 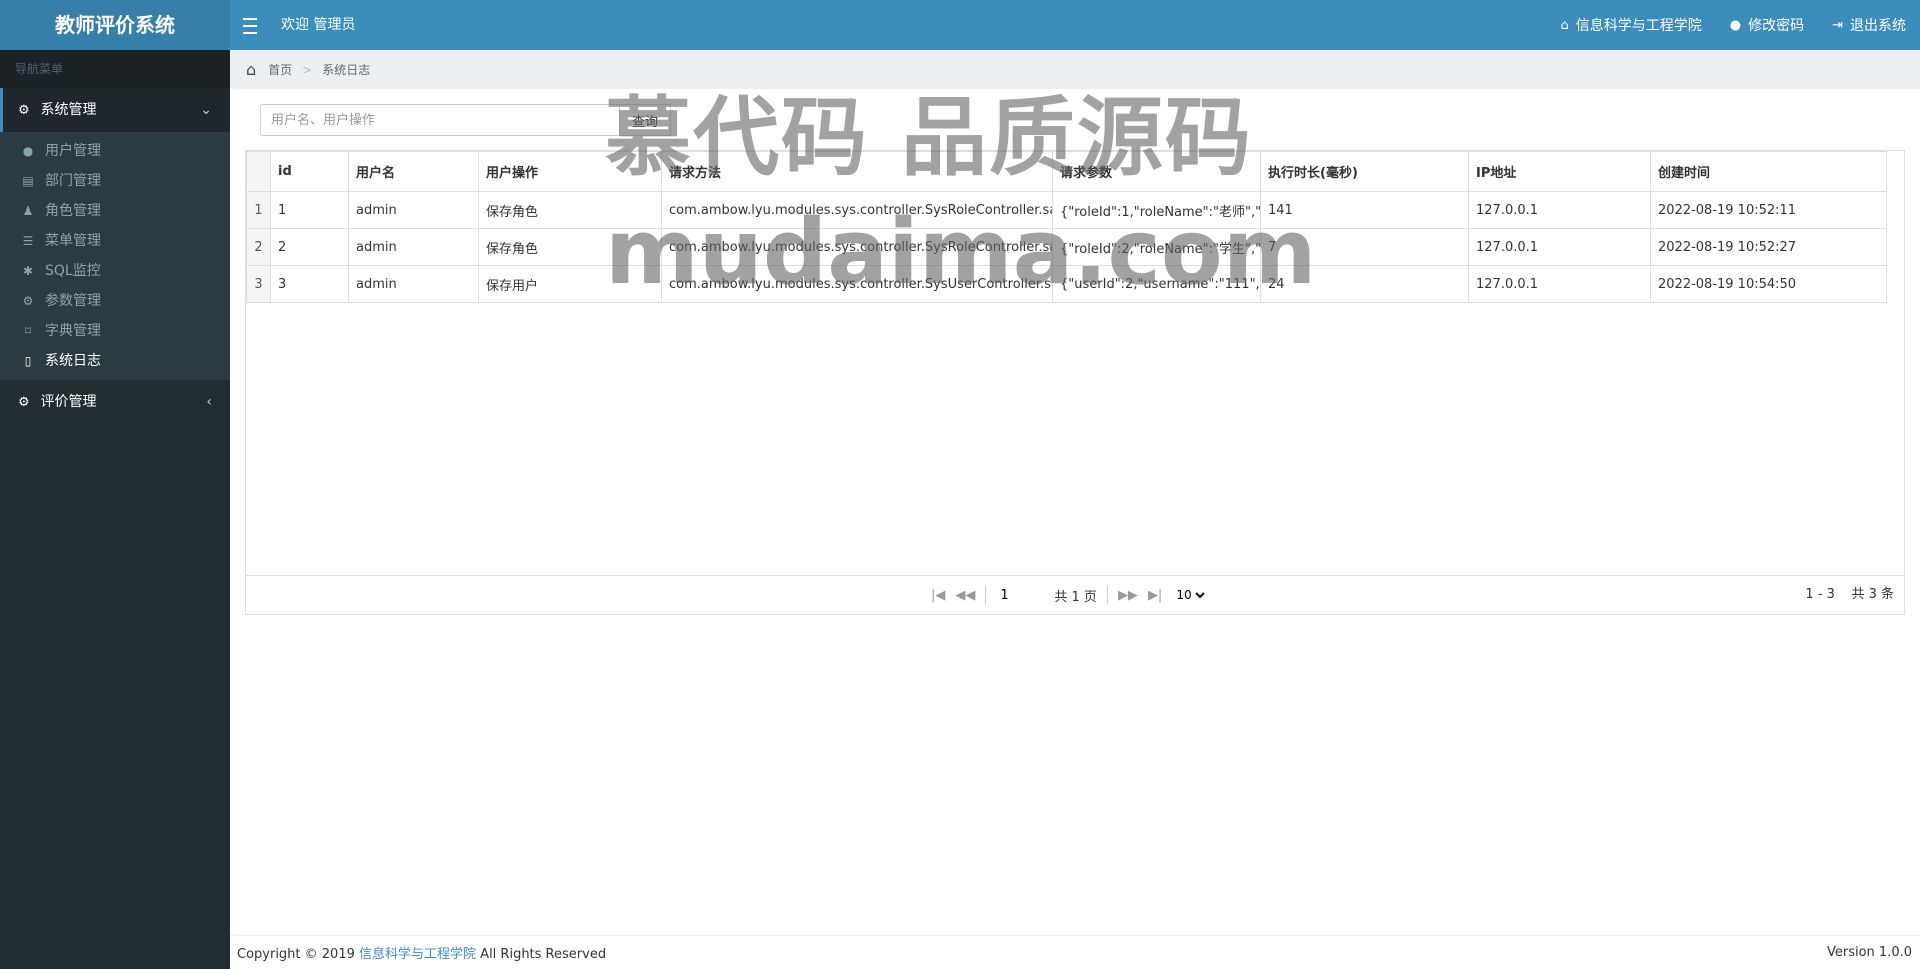 What do you see at coordinates (115, 151) in the screenshot?
I see `sidebar-item-users: ● 用户管理` at bounding box center [115, 151].